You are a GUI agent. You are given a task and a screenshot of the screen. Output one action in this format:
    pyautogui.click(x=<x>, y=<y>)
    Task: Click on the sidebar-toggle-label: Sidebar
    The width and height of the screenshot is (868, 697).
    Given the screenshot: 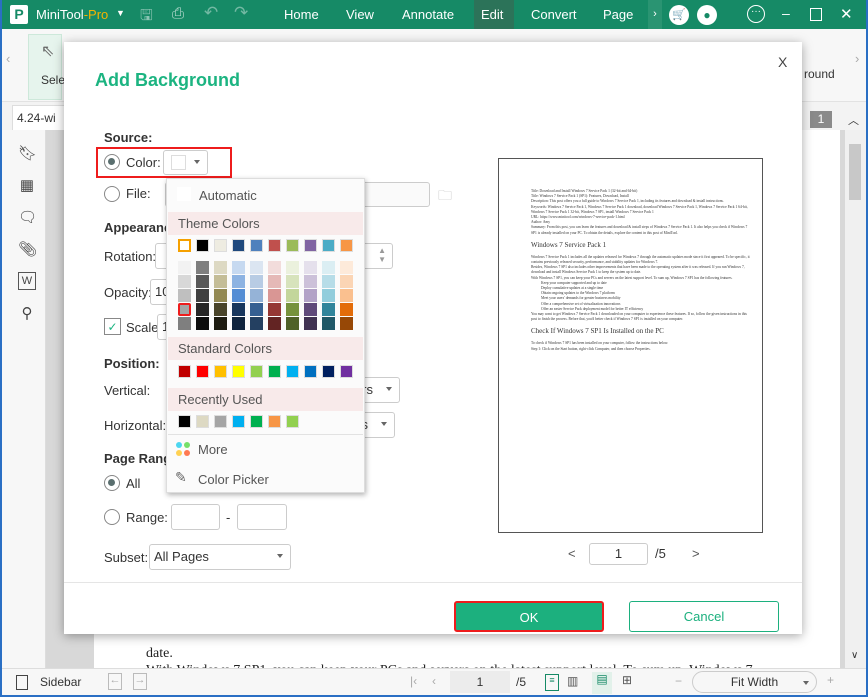 What is the action you would take?
    pyautogui.click(x=60, y=682)
    